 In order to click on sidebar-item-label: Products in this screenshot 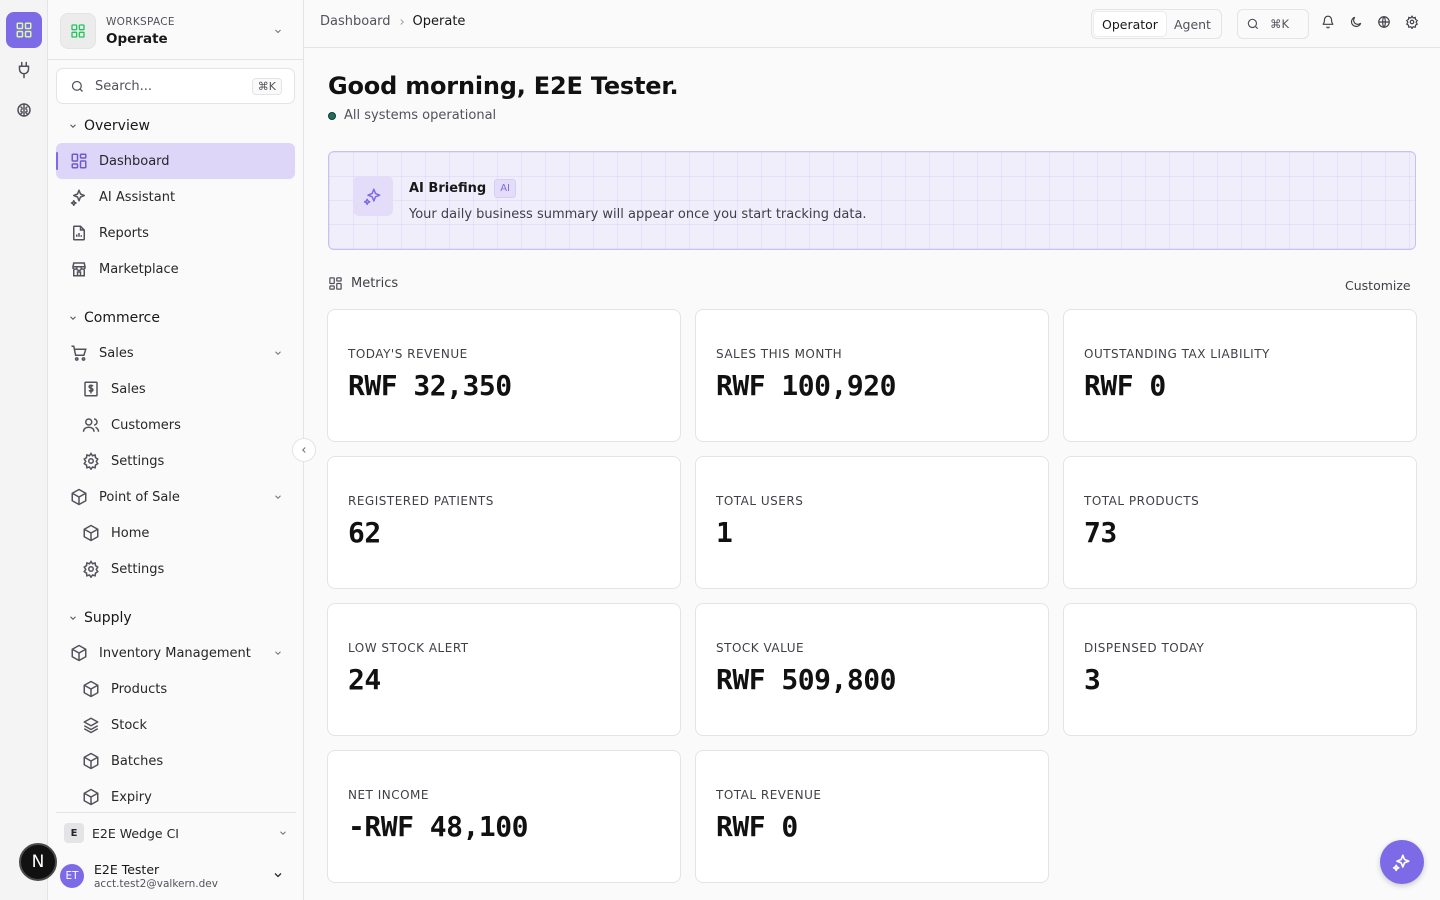, I will do `click(139, 689)`.